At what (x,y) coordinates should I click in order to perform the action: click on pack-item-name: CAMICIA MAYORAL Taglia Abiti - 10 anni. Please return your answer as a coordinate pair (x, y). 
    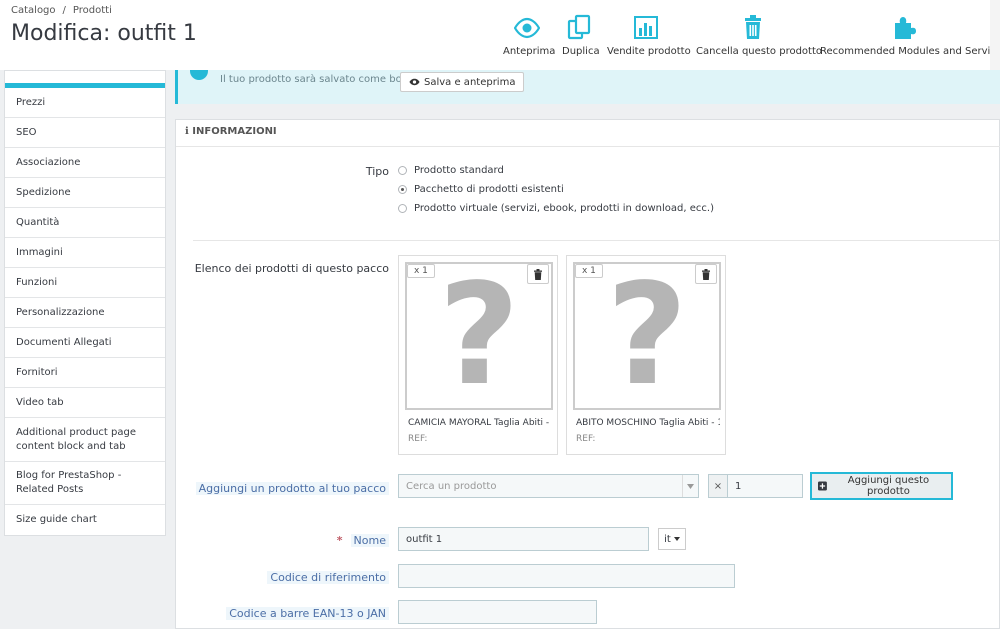
    Looking at the image, I should click on (480, 423).